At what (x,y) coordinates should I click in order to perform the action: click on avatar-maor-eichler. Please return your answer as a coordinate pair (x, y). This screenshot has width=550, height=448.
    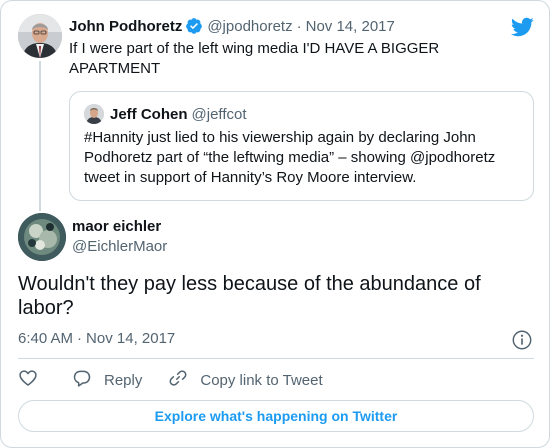
    Looking at the image, I should click on (42, 237).